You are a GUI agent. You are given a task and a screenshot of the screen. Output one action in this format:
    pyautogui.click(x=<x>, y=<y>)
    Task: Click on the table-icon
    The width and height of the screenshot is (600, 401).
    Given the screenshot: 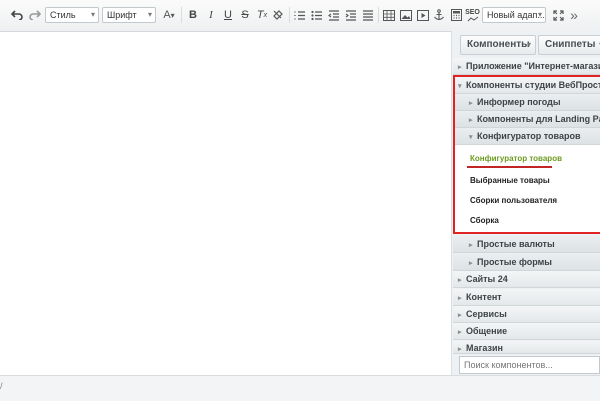 What is the action you would take?
    pyautogui.click(x=389, y=15)
    